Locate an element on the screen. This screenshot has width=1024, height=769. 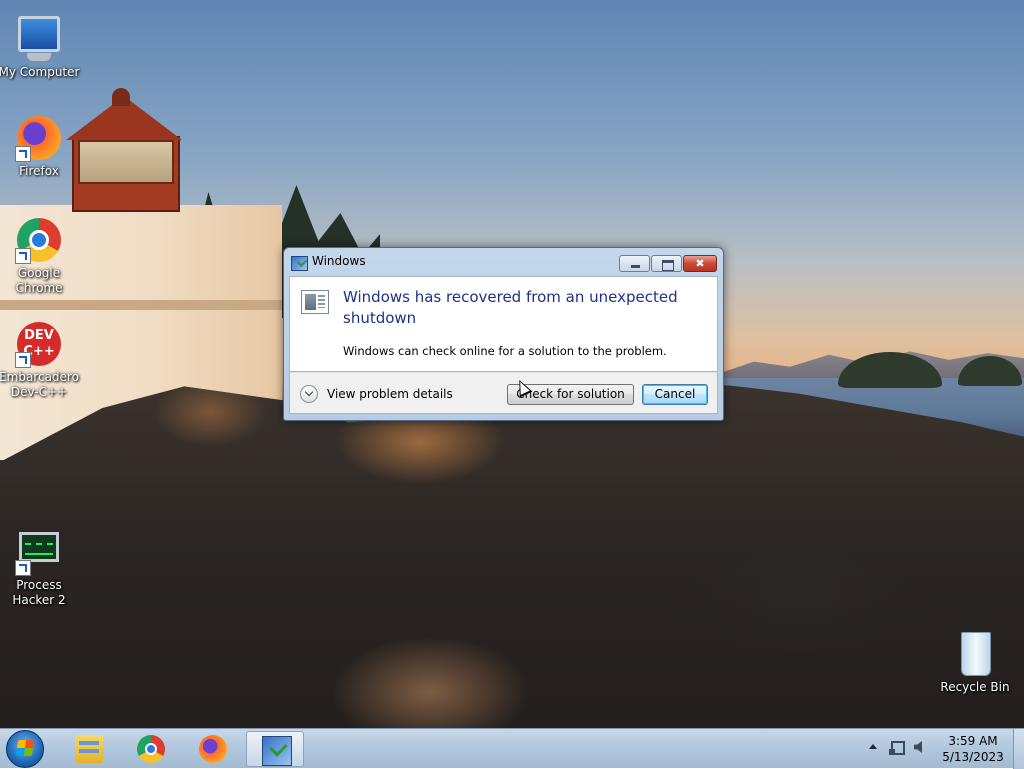
clock-date: 5/13/2023 is located at coordinates (973, 757).